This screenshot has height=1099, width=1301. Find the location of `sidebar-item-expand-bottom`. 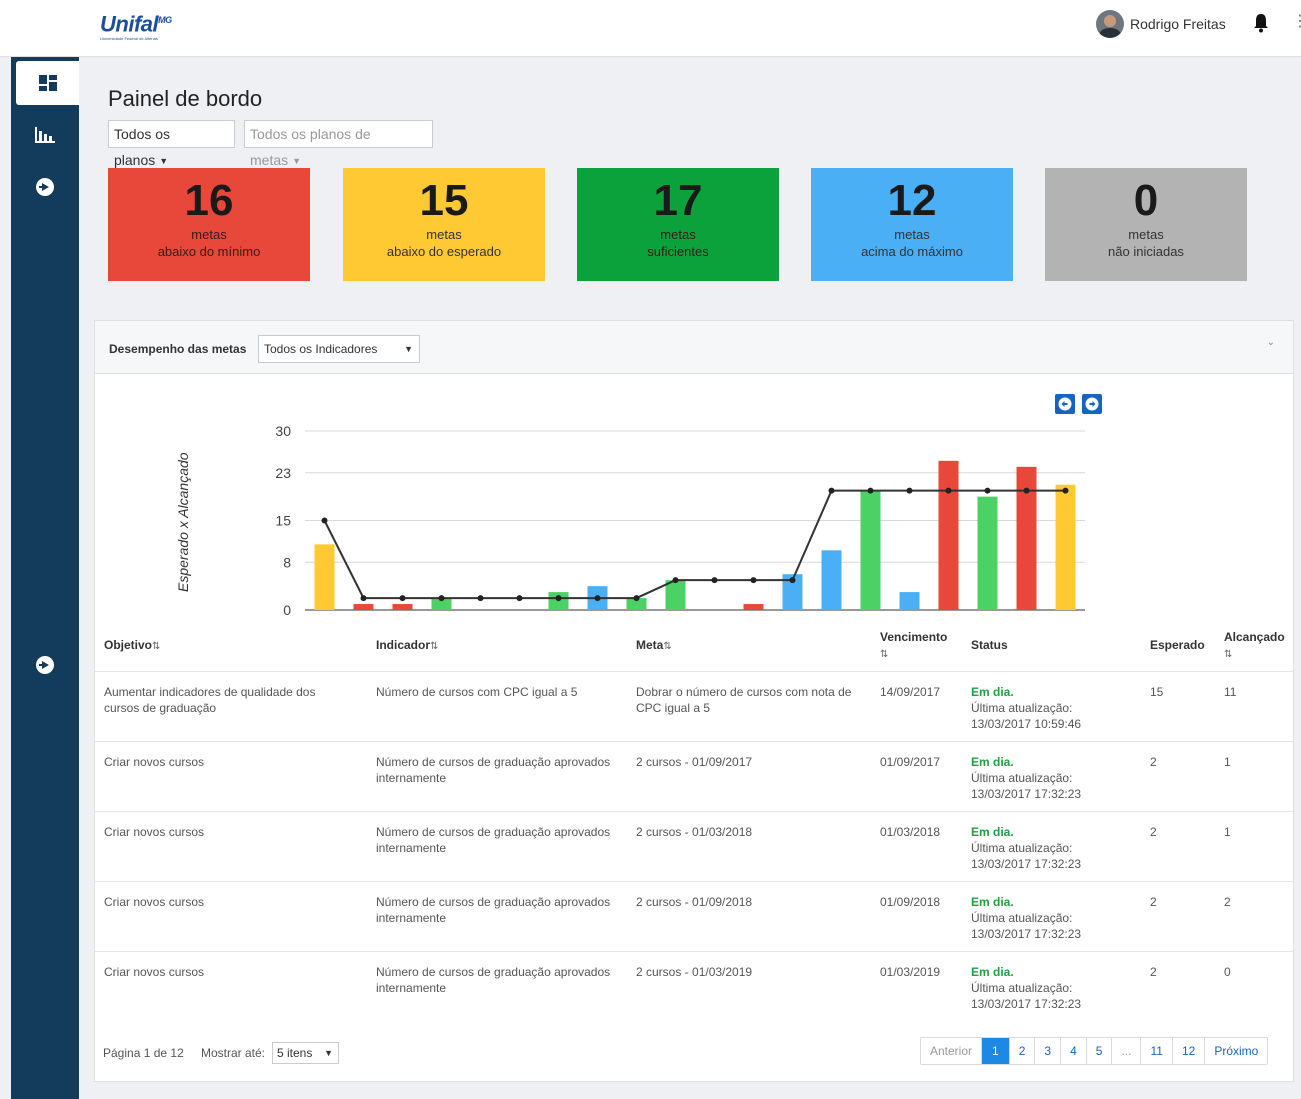

sidebar-item-expand-bottom is located at coordinates (45, 665).